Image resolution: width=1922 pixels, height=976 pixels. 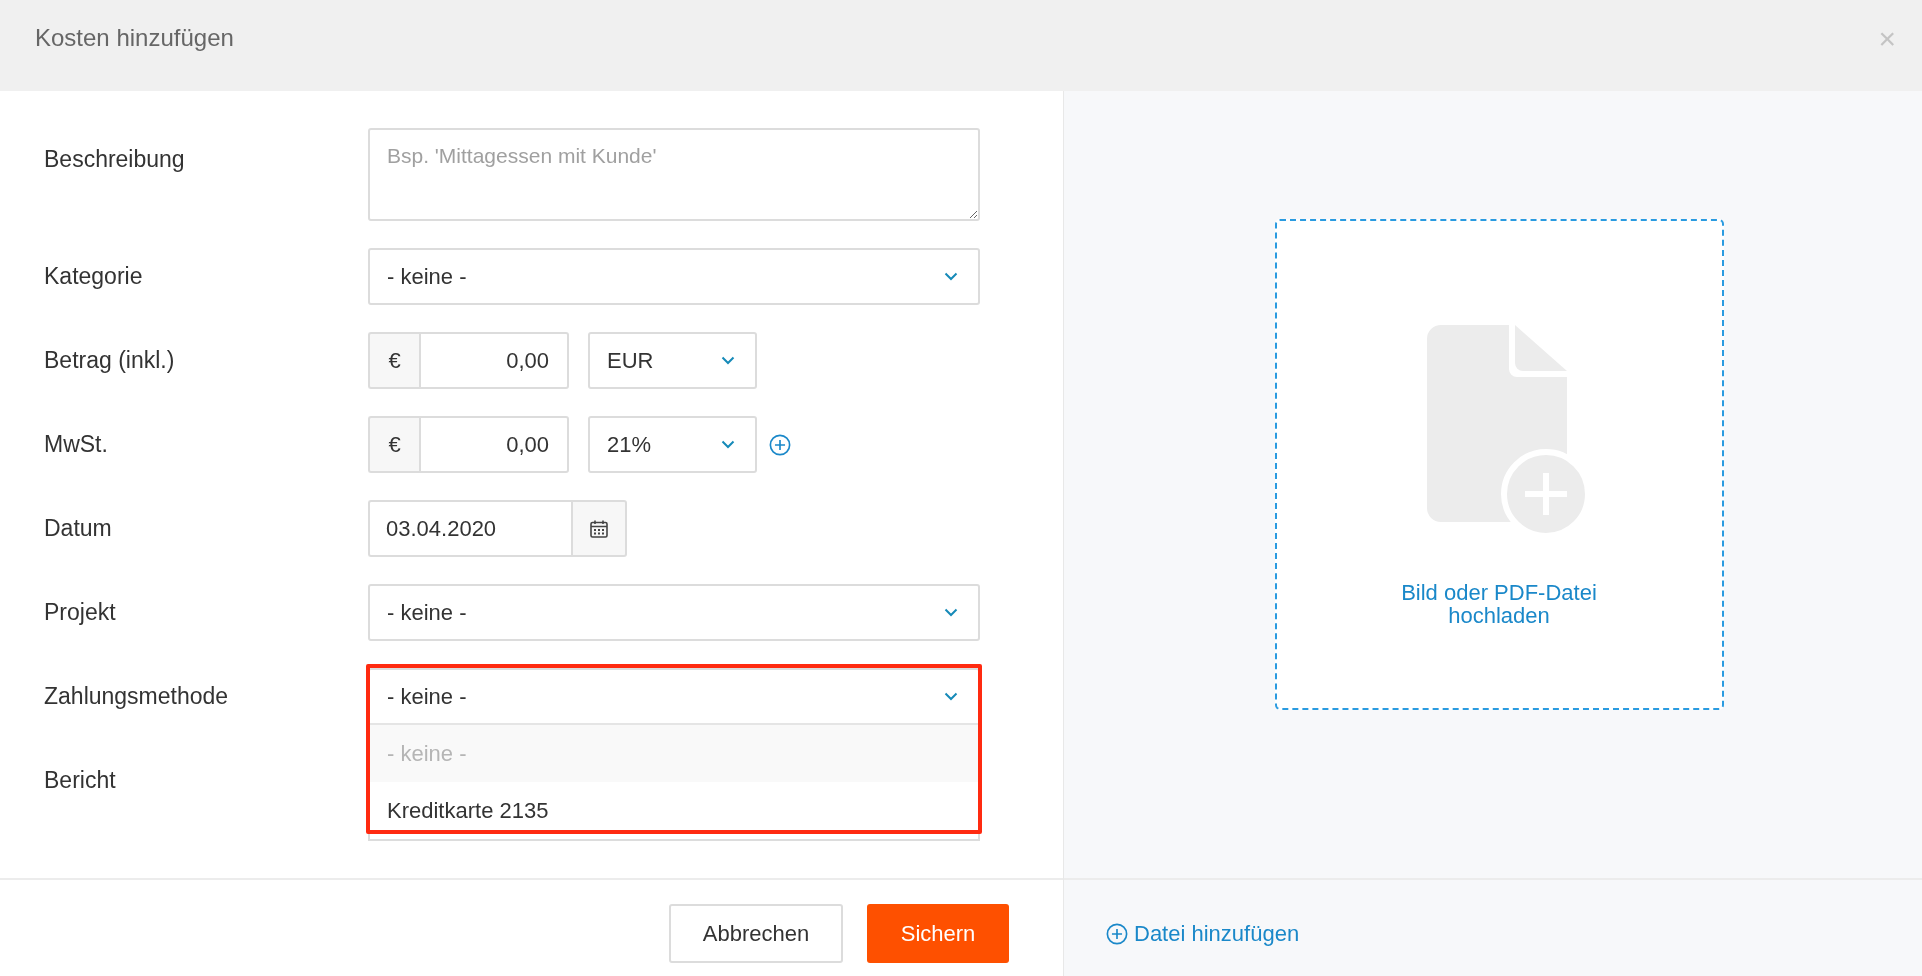 What do you see at coordinates (674, 174) in the screenshot?
I see `description-field: Bsp. 'Mittagessen mit Kunde'` at bounding box center [674, 174].